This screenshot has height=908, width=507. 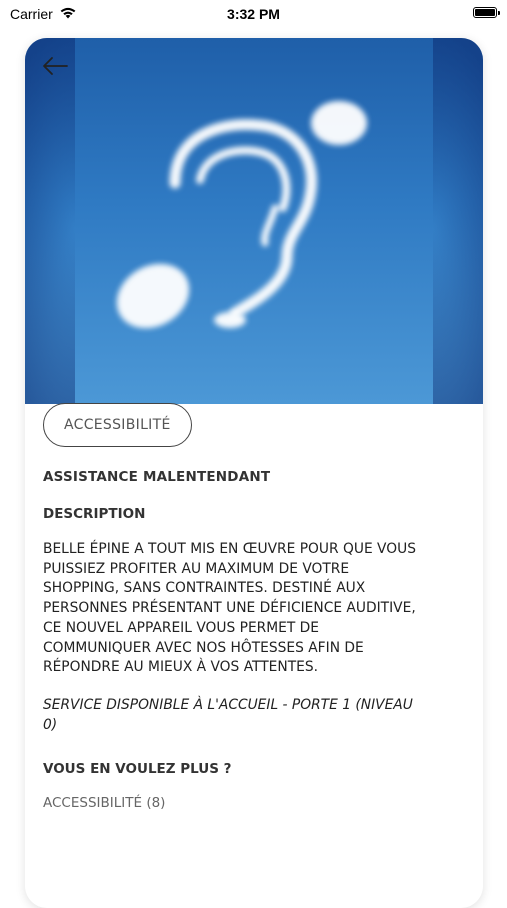 I want to click on status-bar: Carrier 3:32 PM, so click(x=253, y=15).